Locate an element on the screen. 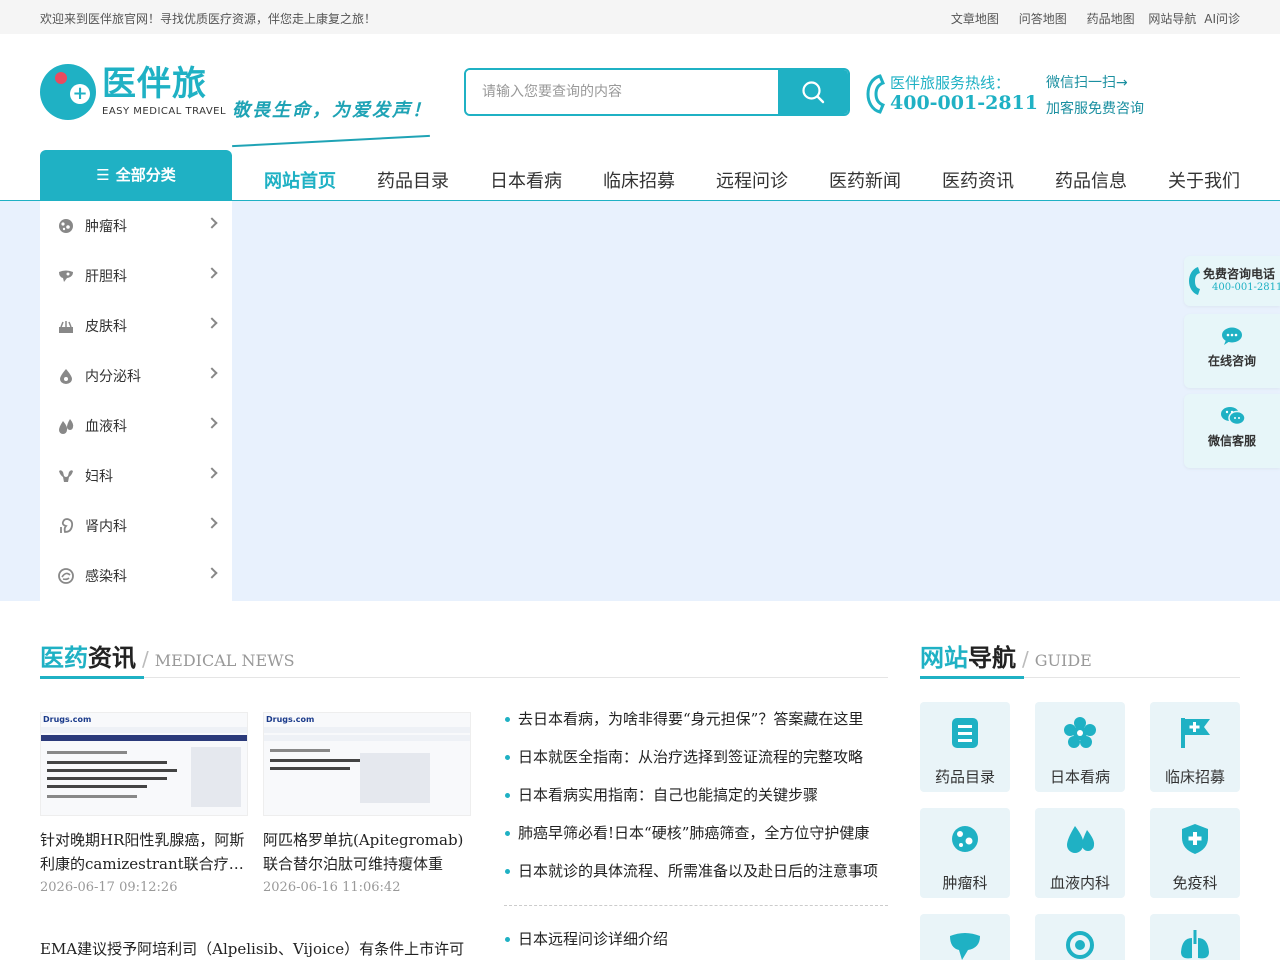  chat-bubble-icon is located at coordinates (1232, 336).